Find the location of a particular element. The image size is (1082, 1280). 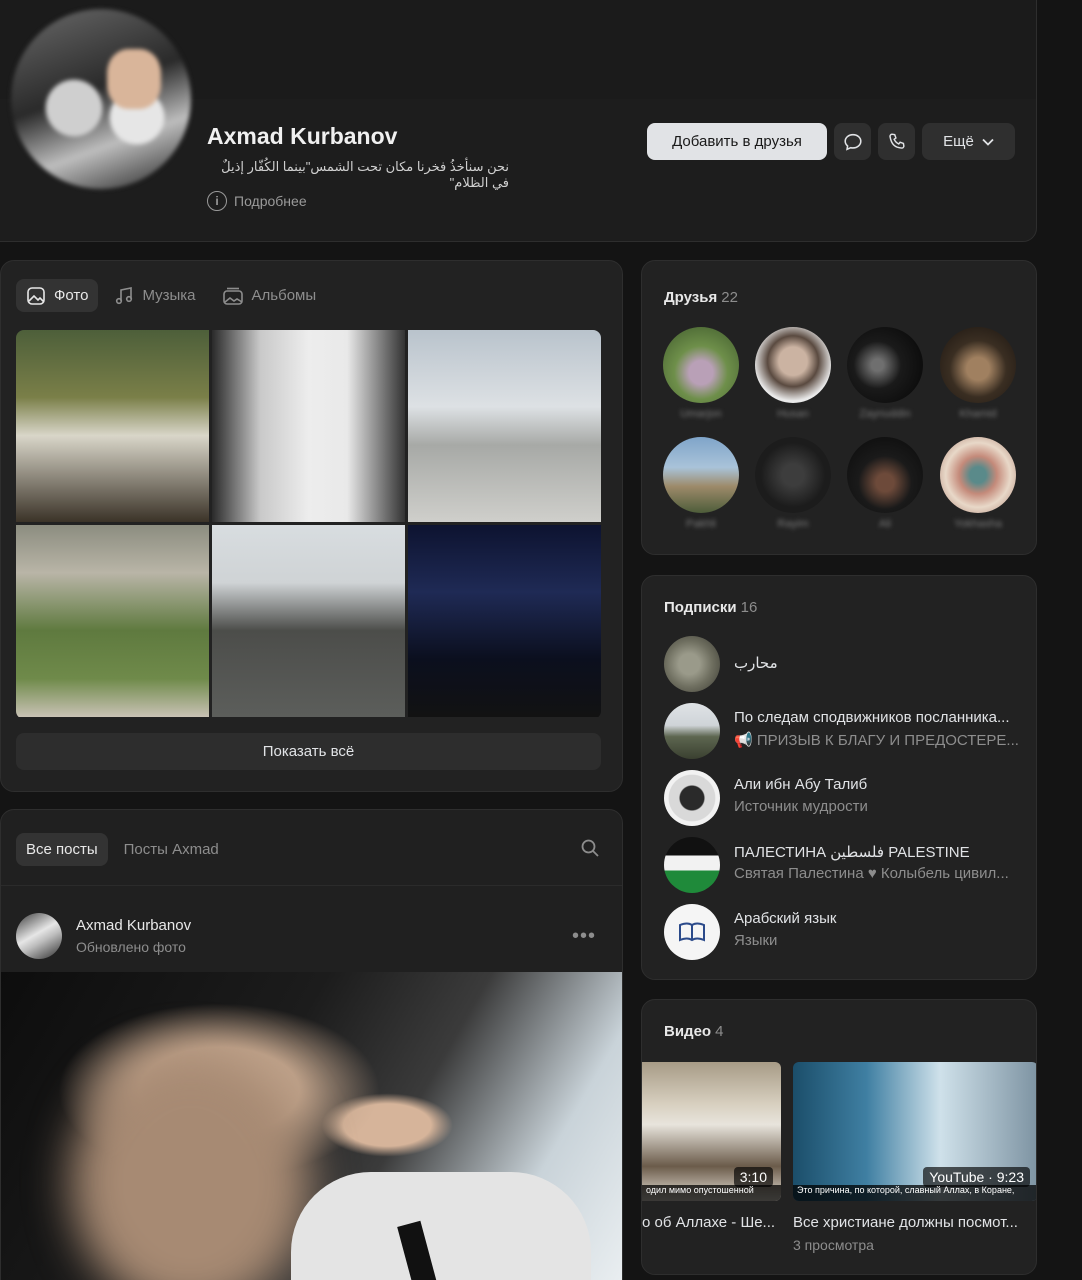

tab-albums: Альбомы is located at coordinates (269, 295).